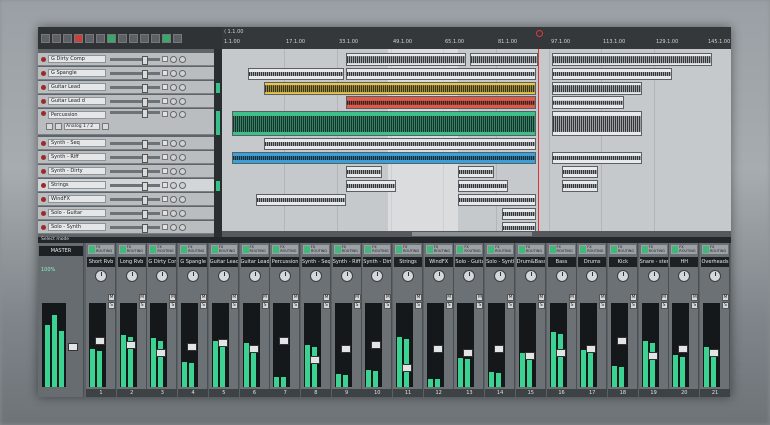  I want to click on track-name: Guitar Lead, so click(77, 87).